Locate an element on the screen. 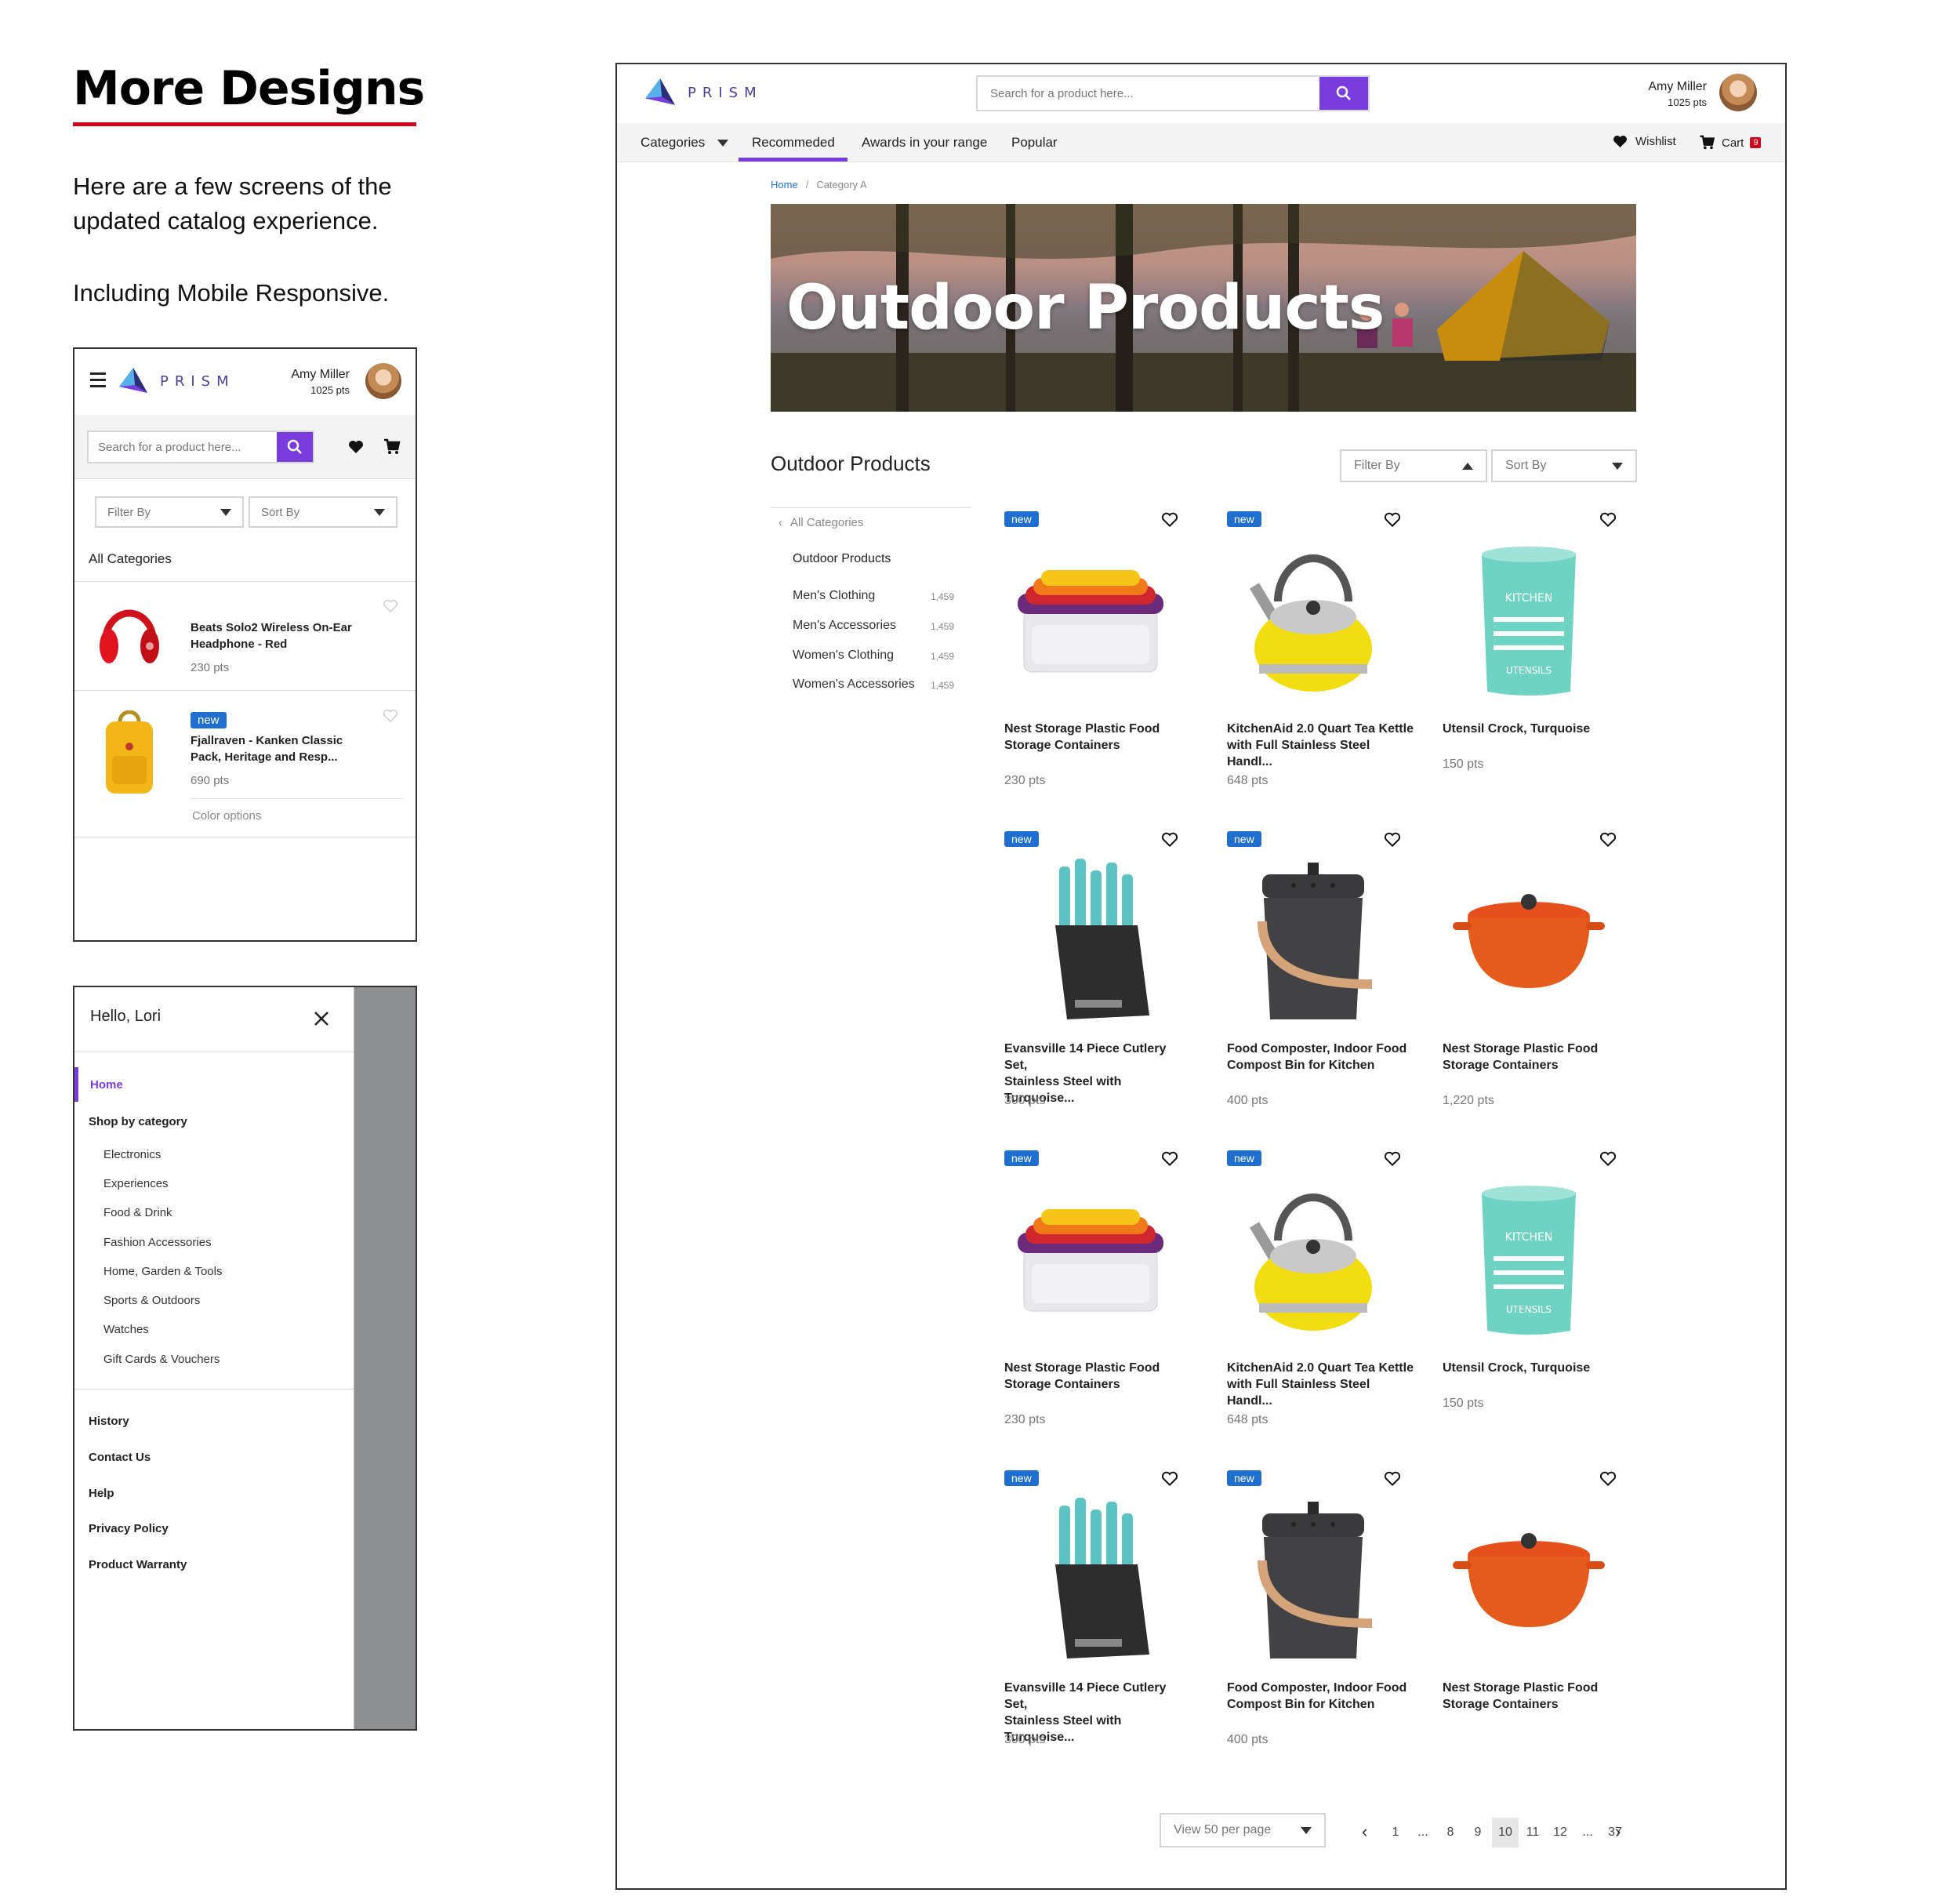 The image size is (1960, 1900). menu-privacy-policy: Privacy Policy is located at coordinates (129, 1528).